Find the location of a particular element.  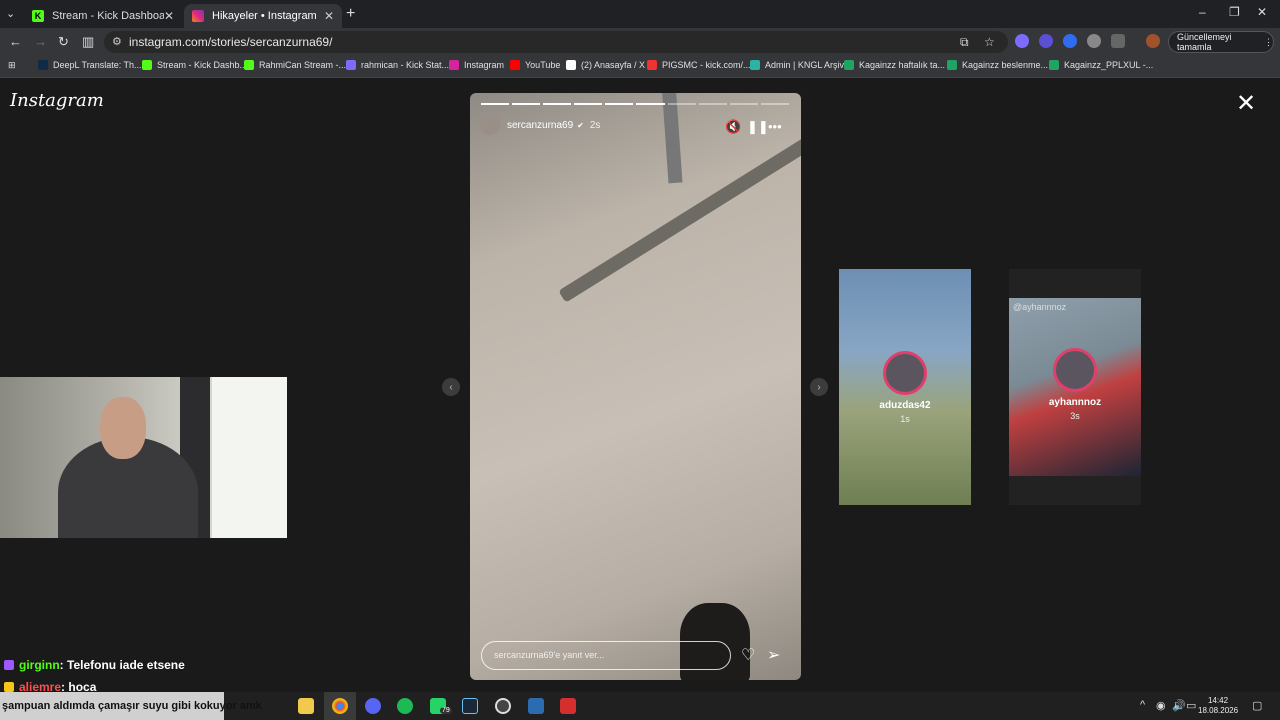

previous-story-icon: ‹ is located at coordinates (451, 387).